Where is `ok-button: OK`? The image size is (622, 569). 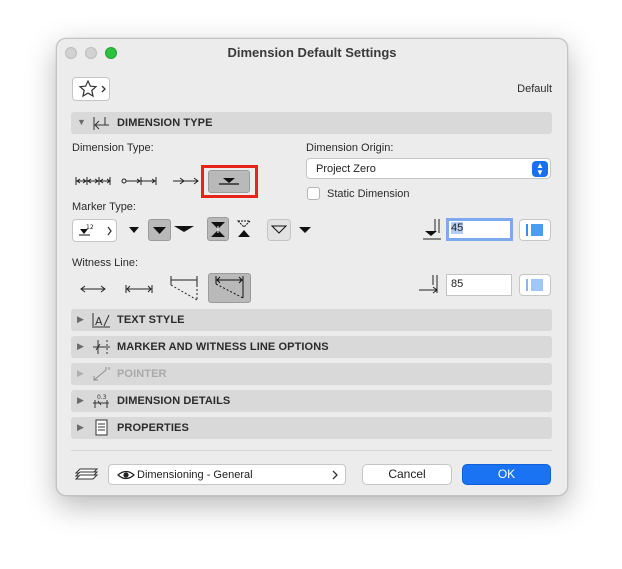 ok-button: OK is located at coordinates (506, 474).